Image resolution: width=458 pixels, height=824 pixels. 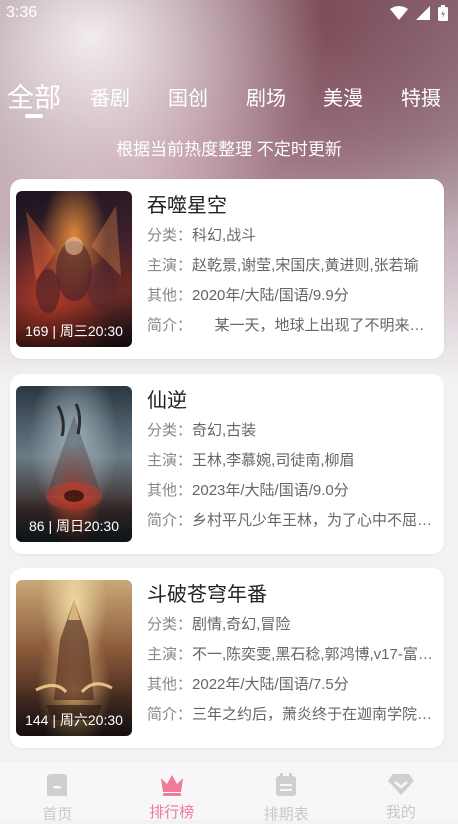 What do you see at coordinates (273, 460) in the screenshot?
I see `cast-value: 王林,李慕婉,司徒南,柳眉` at bounding box center [273, 460].